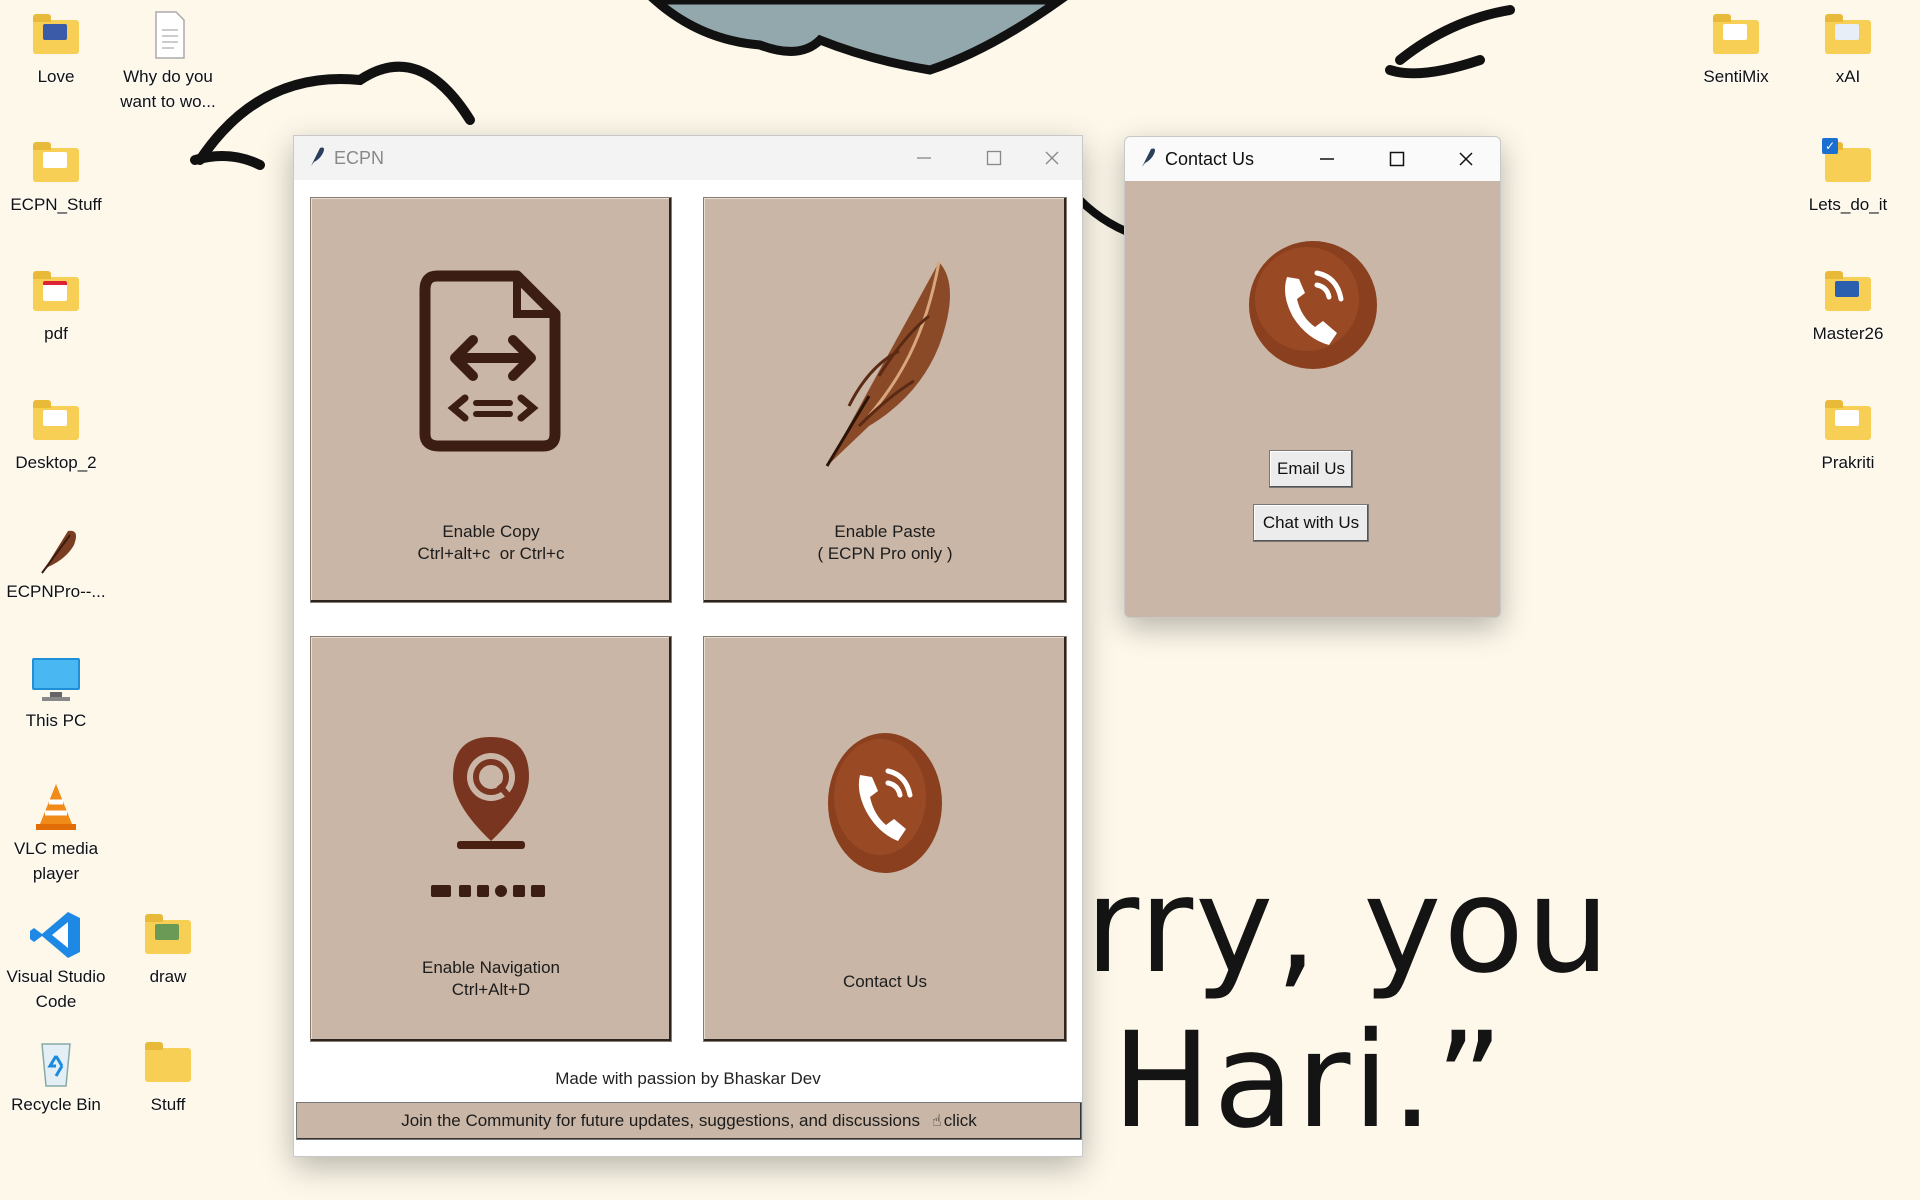 This screenshot has height=1200, width=1920. I want to click on contact-title: Contact Us, so click(885, 981).